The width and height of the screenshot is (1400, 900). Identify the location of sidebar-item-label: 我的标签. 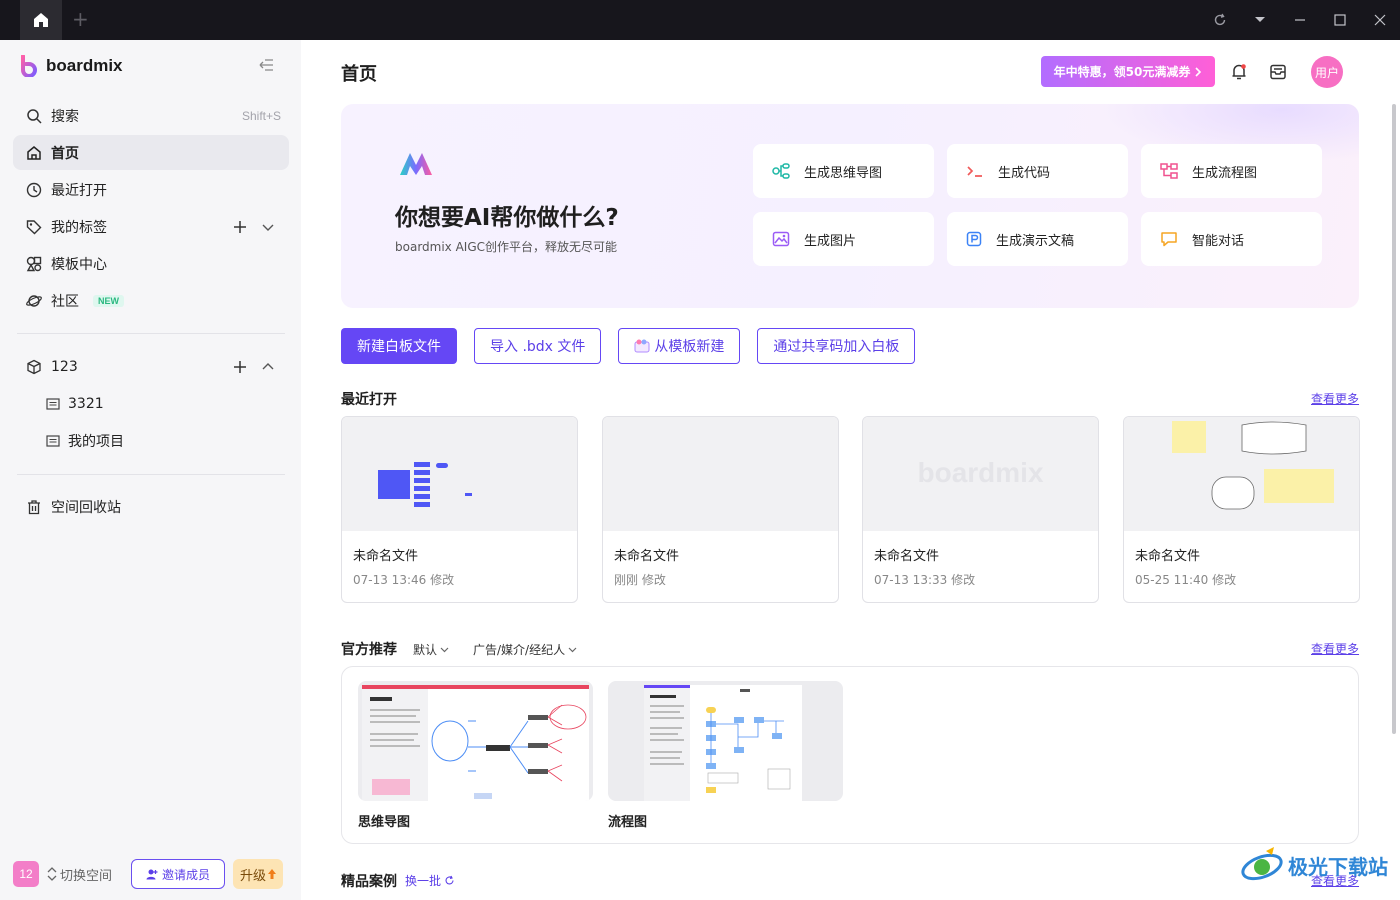
(79, 227).